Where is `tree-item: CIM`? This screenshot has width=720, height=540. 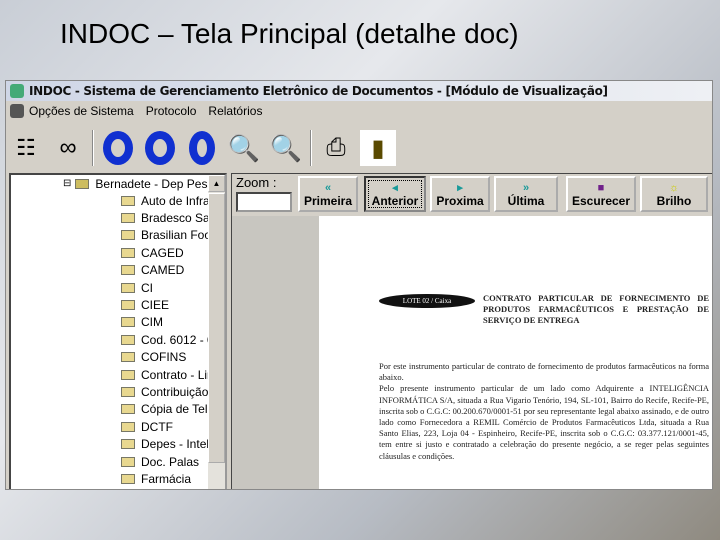
tree-item: CIM is located at coordinates (167, 322).